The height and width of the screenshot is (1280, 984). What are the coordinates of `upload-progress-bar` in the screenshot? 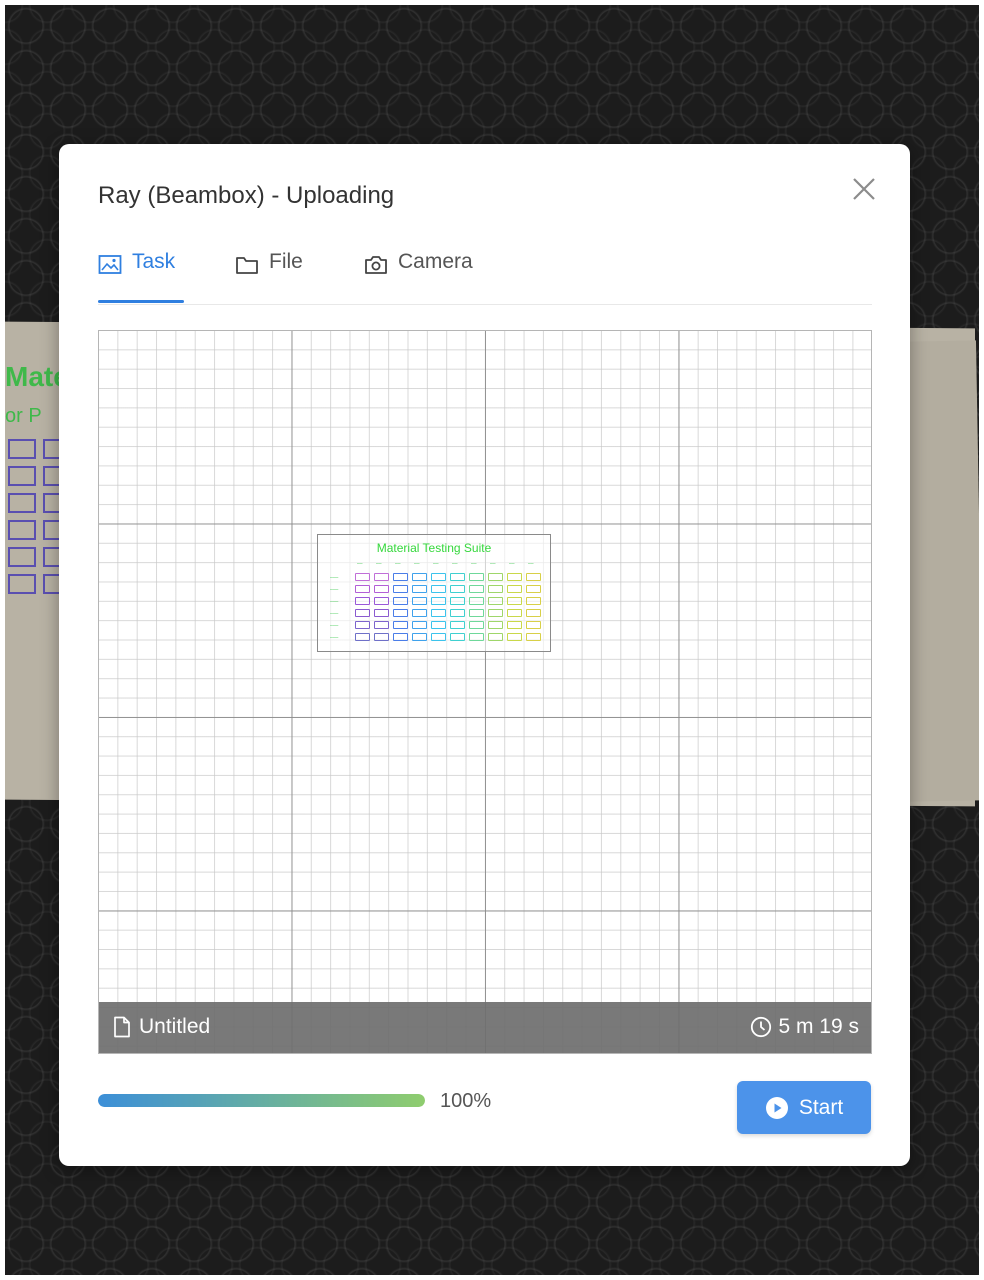 It's located at (261, 1100).